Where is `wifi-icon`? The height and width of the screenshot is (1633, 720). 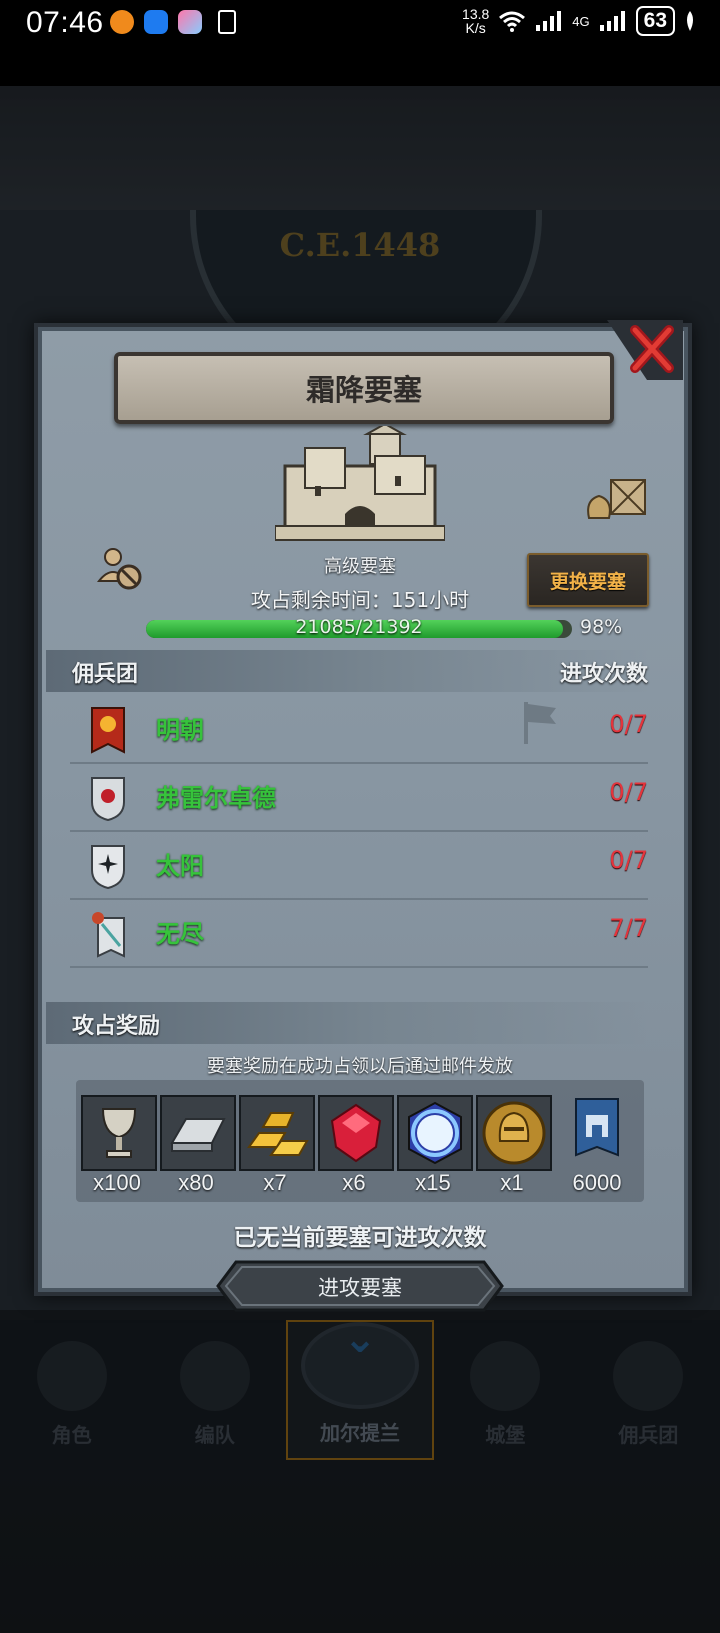 wifi-icon is located at coordinates (512, 21).